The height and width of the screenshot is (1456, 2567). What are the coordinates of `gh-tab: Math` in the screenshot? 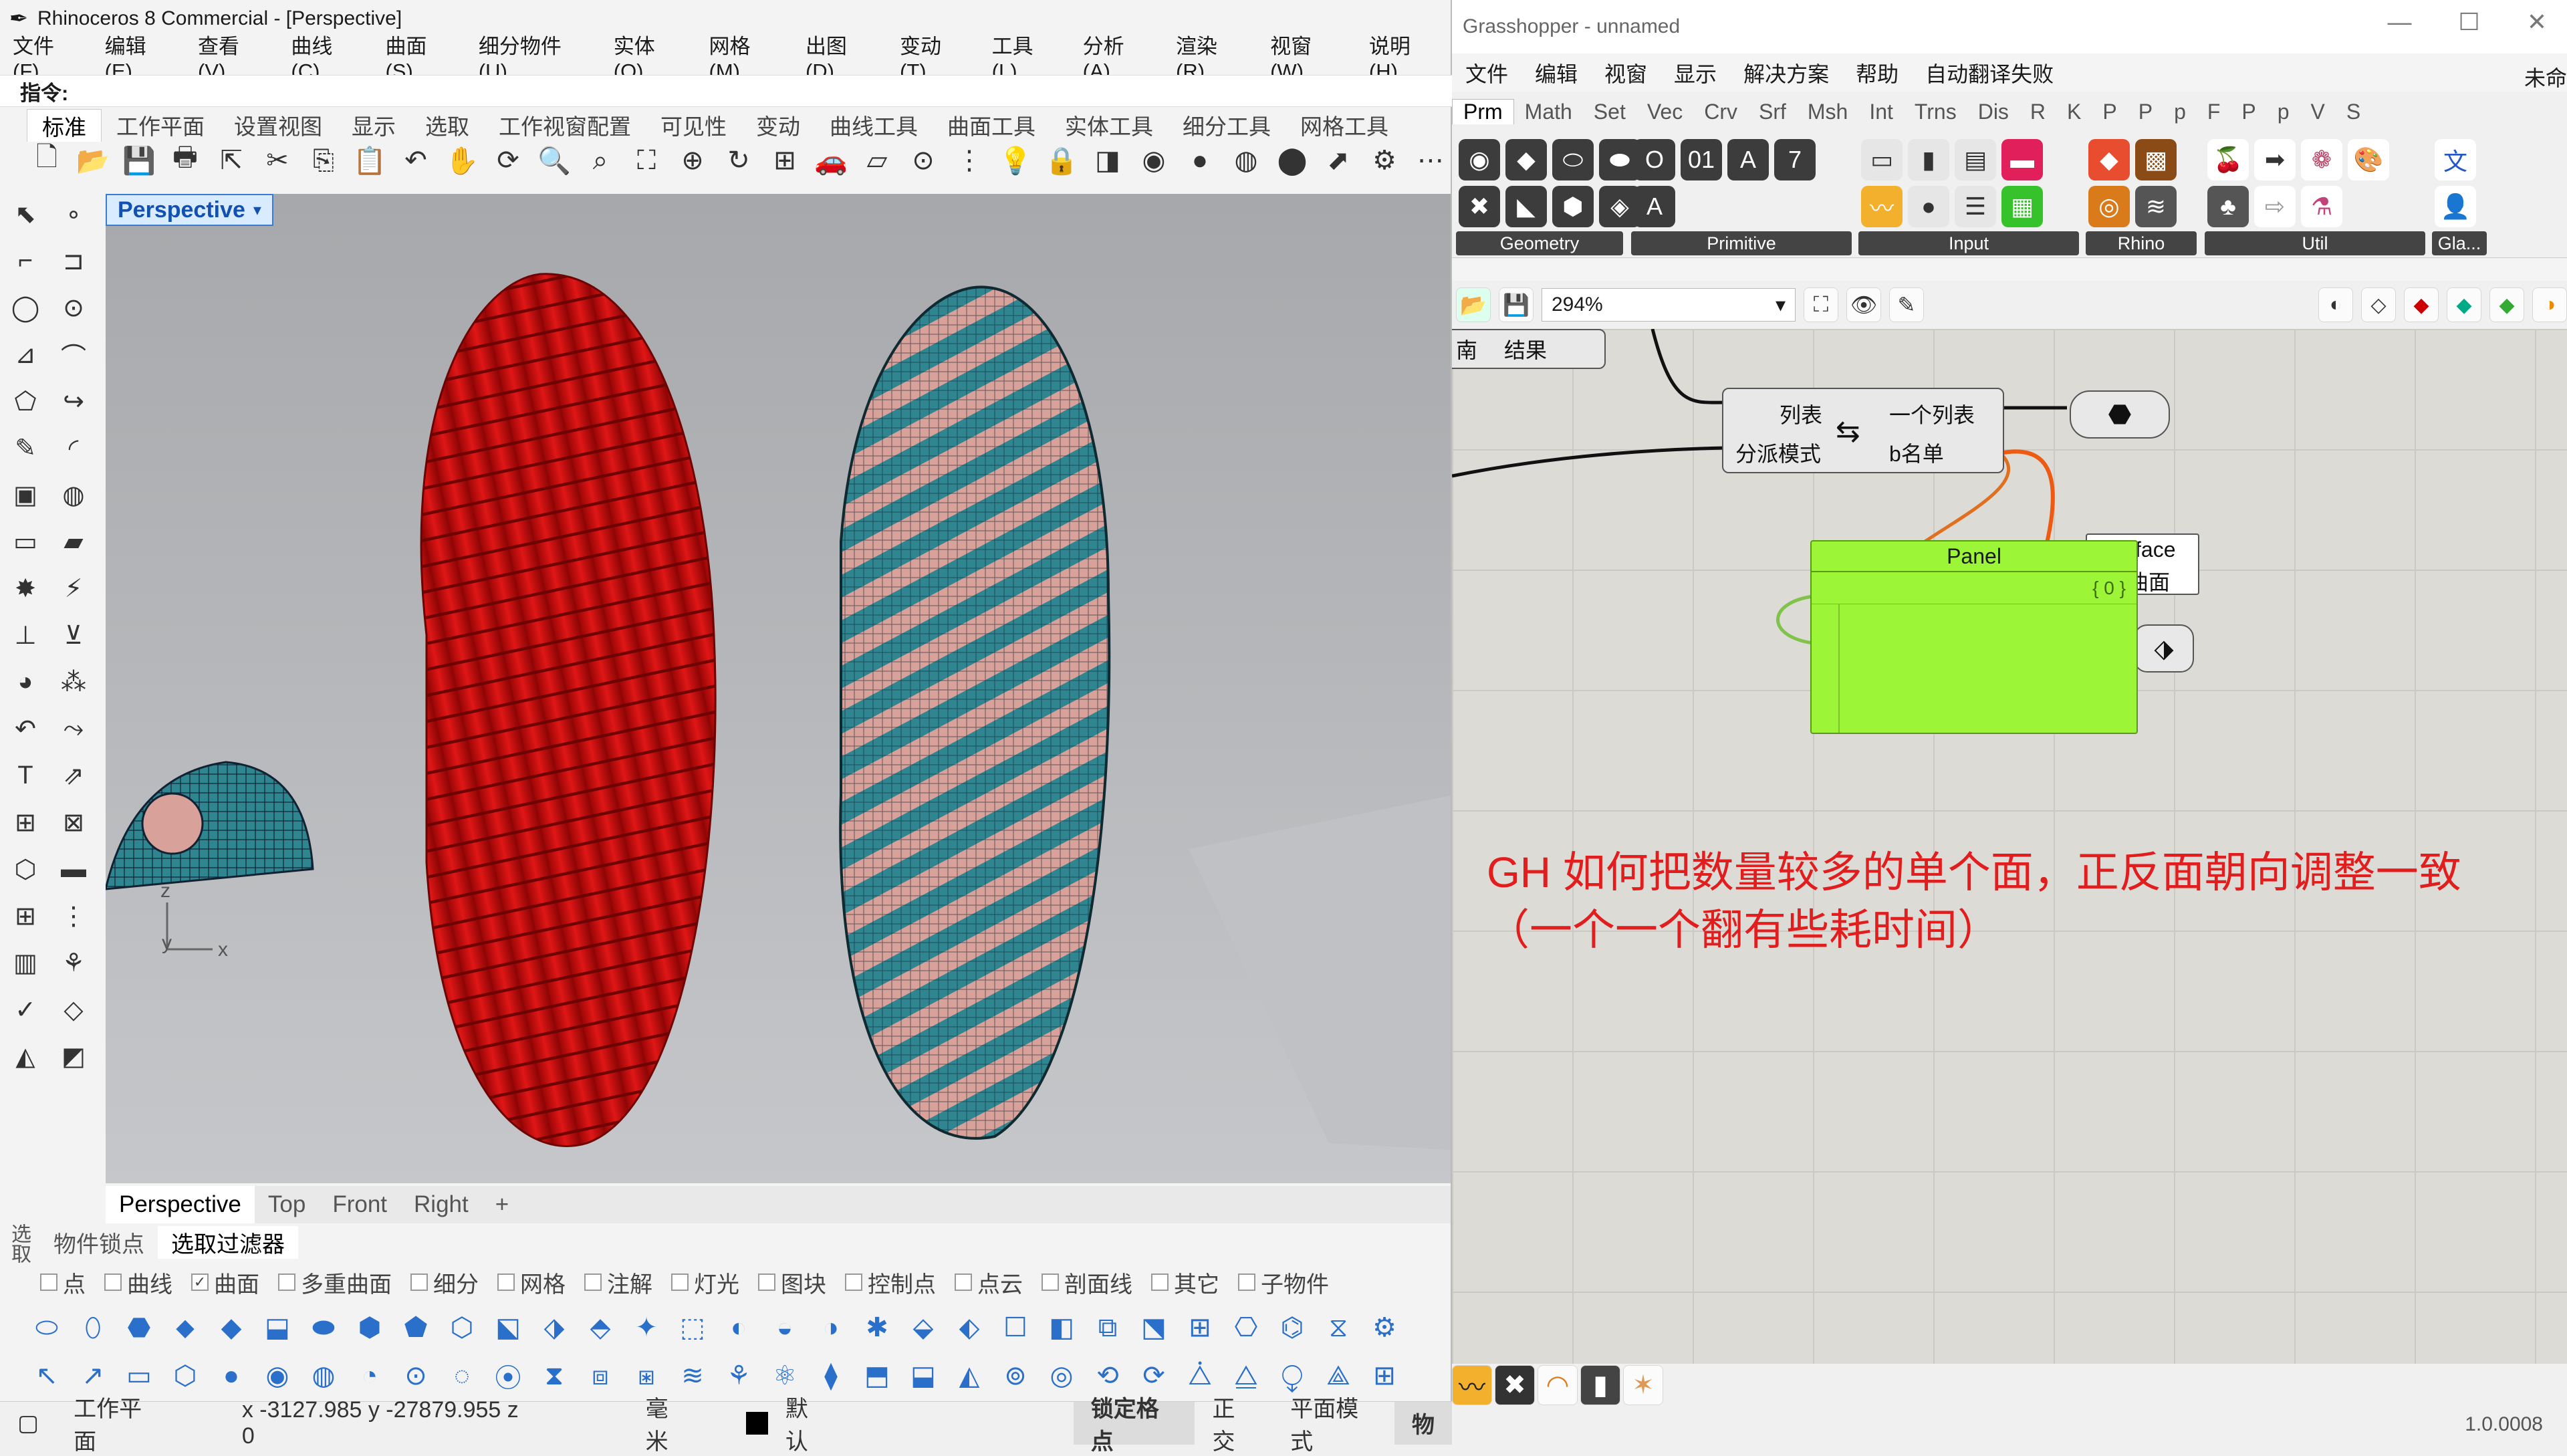 It's located at (1548, 112).